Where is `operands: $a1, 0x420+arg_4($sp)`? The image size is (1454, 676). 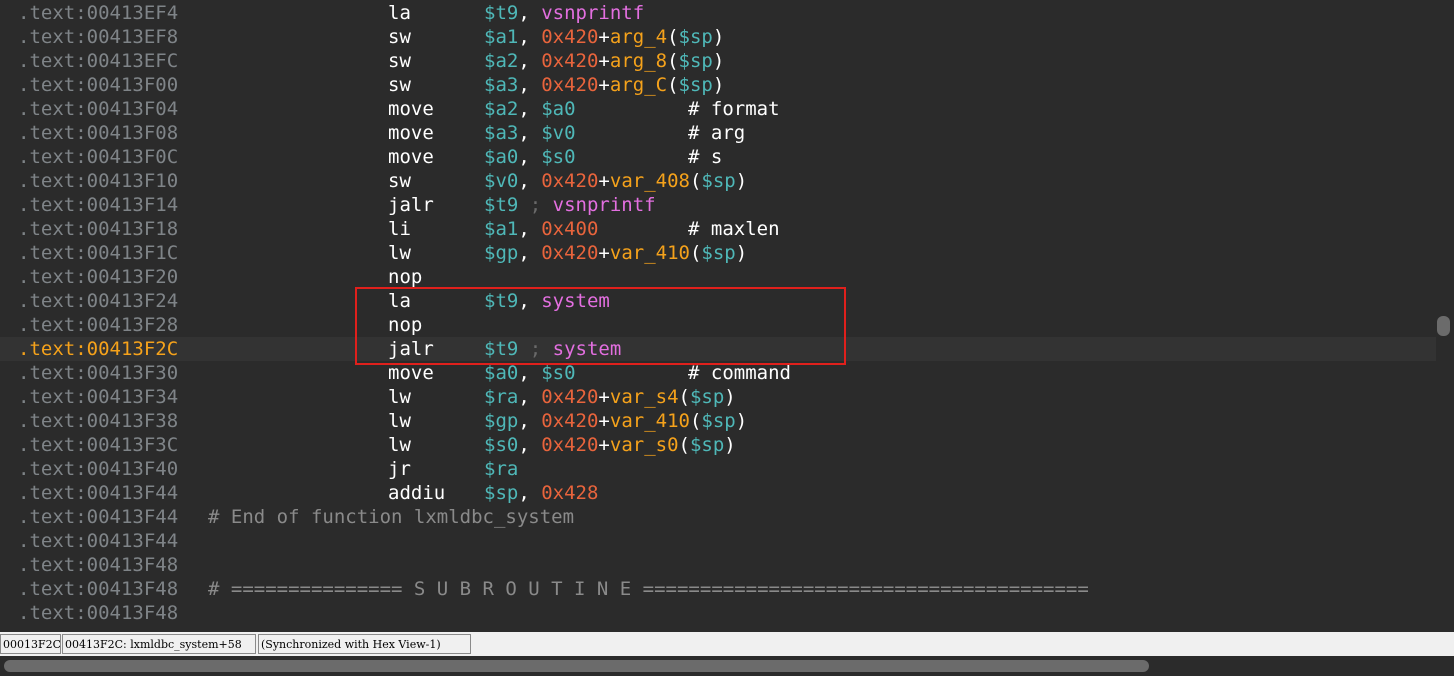 operands: $a1, 0x420+arg_4($sp) is located at coordinates (604, 37).